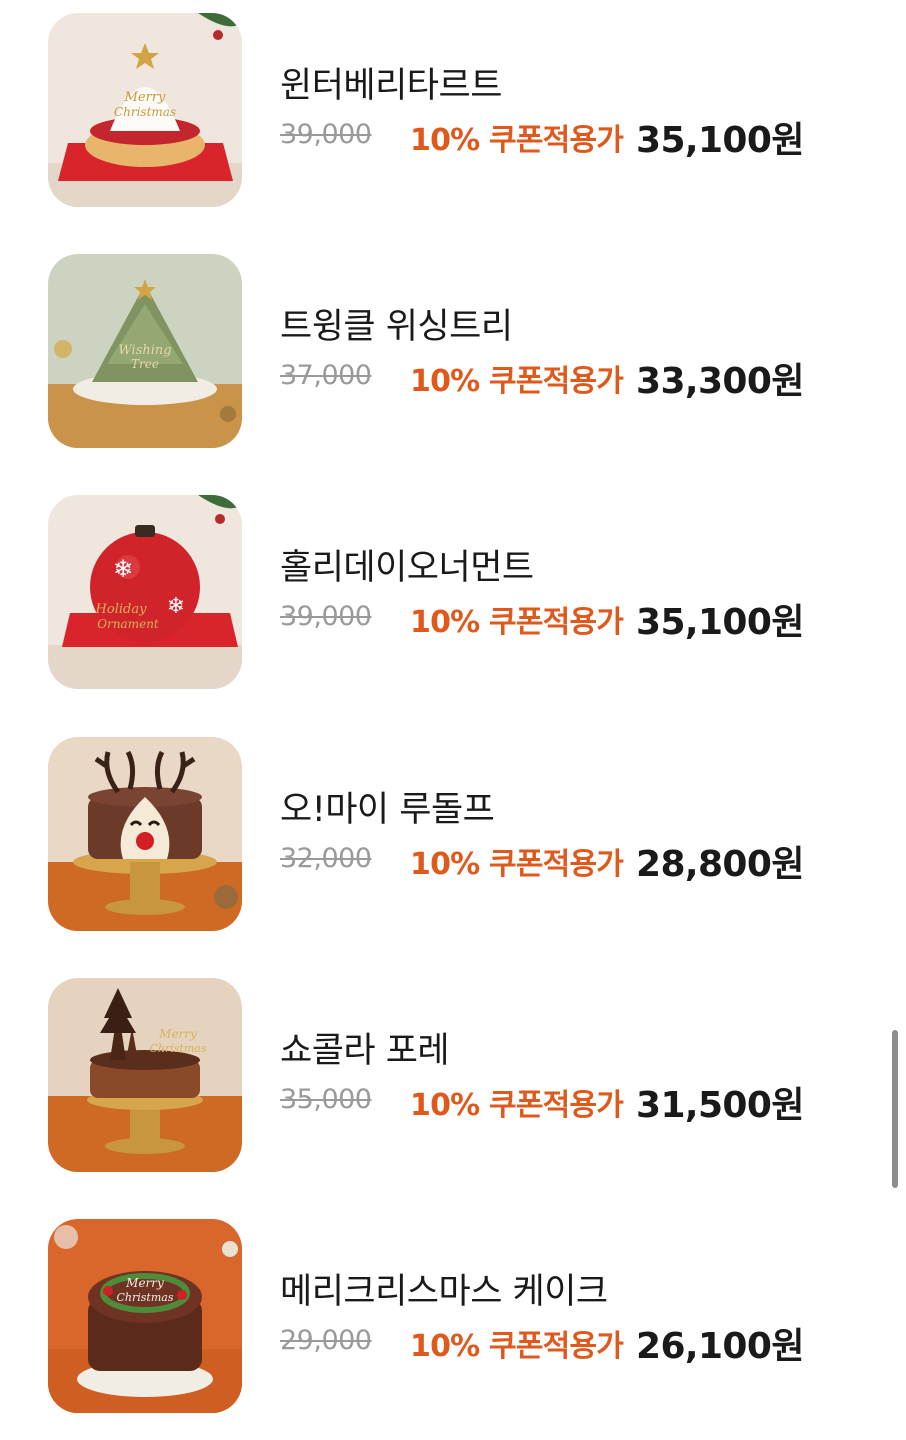 The width and height of the screenshot is (906, 1440). Describe the element at coordinates (128, 624) in the screenshot. I see `svg-text: Ornament` at that location.